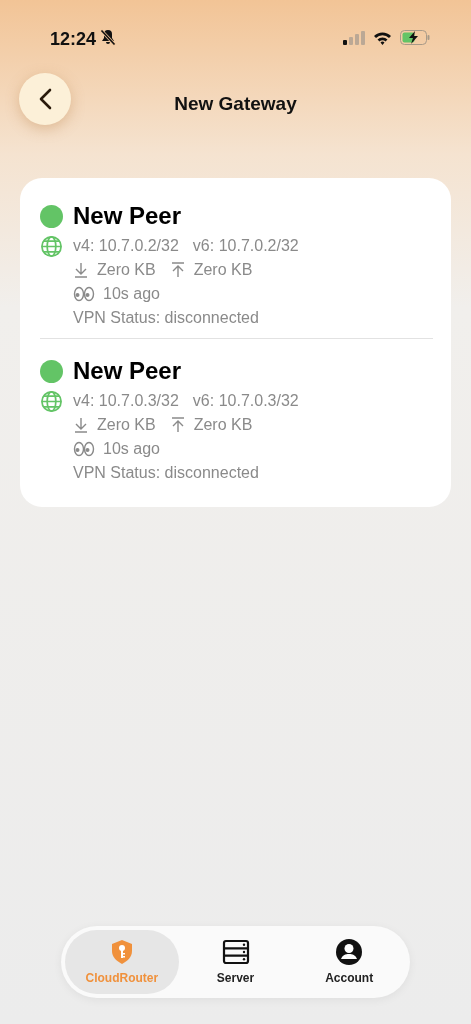  I want to click on status-time: 12:24, so click(73, 39).